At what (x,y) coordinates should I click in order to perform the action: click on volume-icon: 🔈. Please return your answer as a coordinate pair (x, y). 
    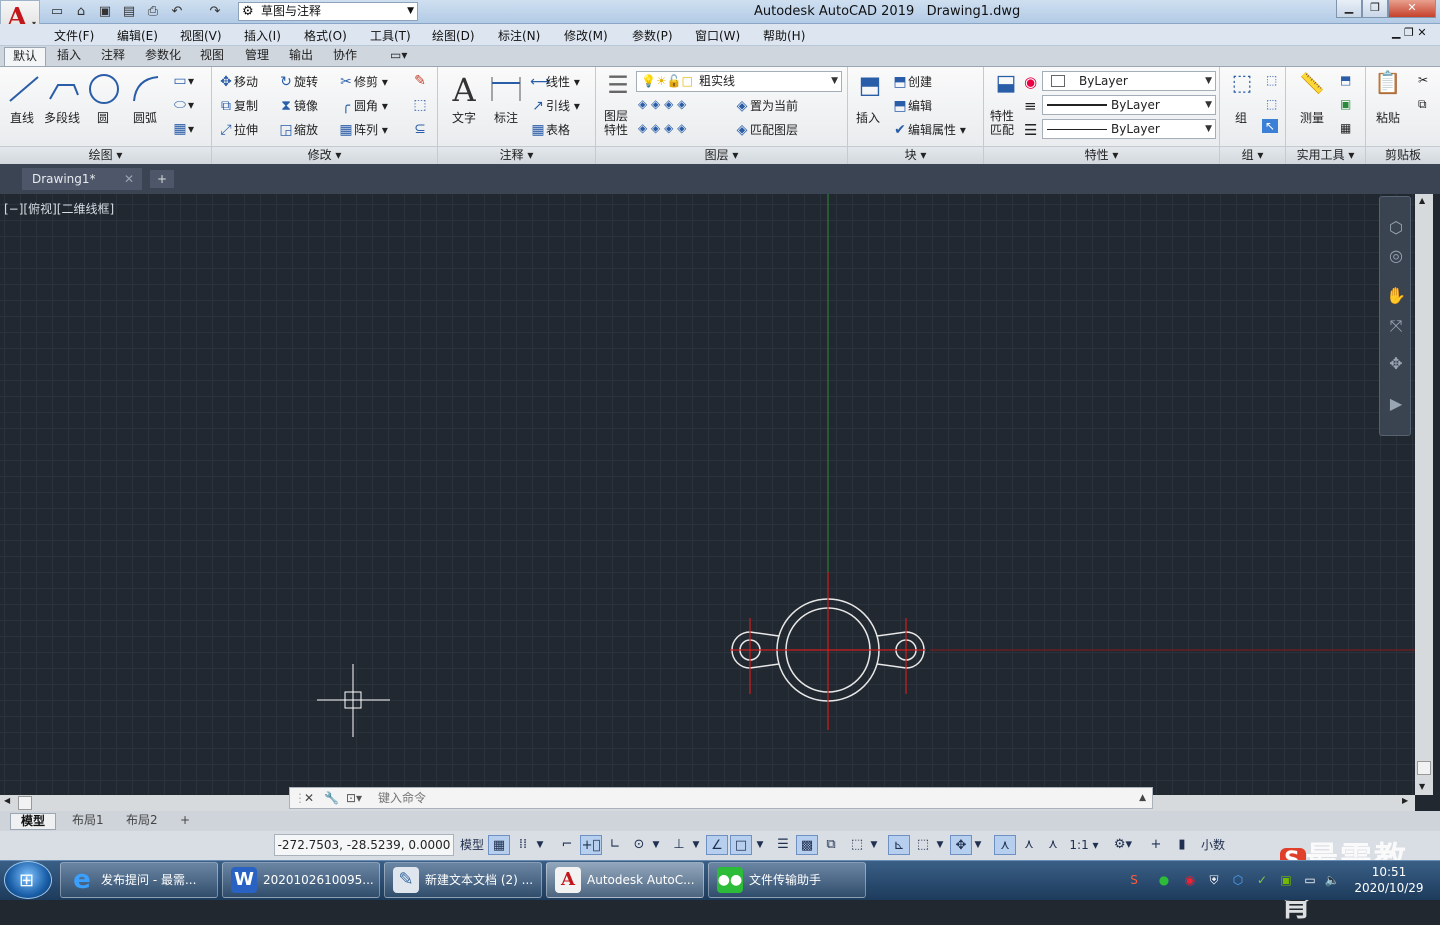
    Looking at the image, I should click on (1332, 880).